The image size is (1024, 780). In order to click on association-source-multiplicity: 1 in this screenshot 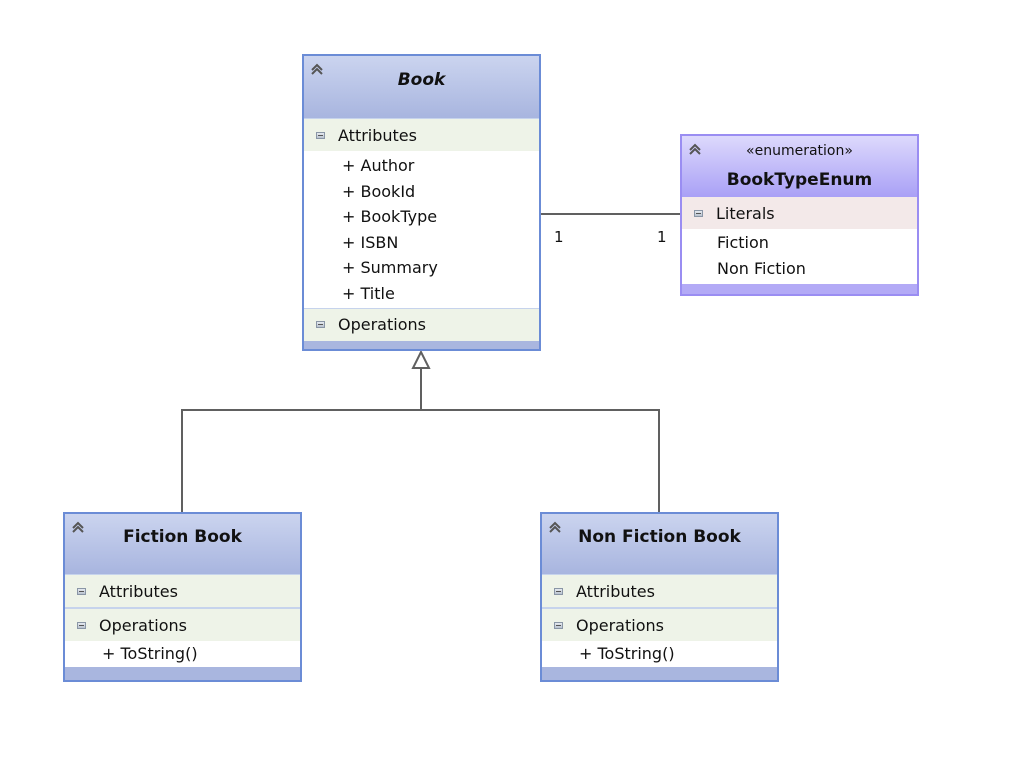, I will do `click(559, 237)`.